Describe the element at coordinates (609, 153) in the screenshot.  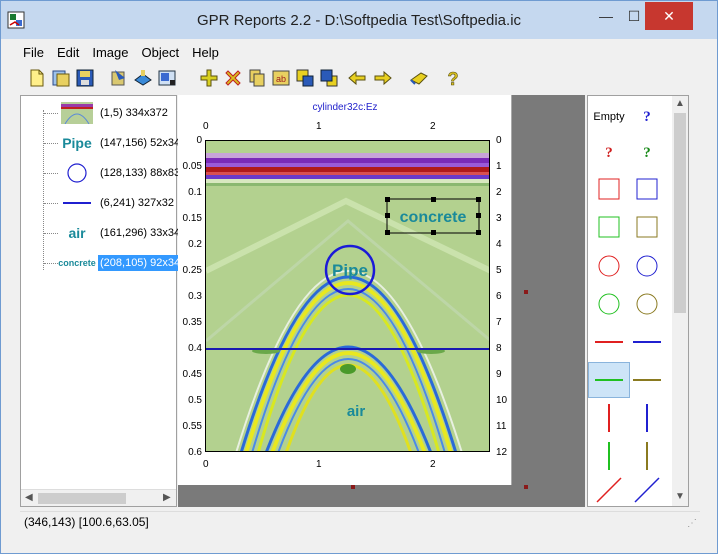
I see `palette-question-red: ?` at that location.